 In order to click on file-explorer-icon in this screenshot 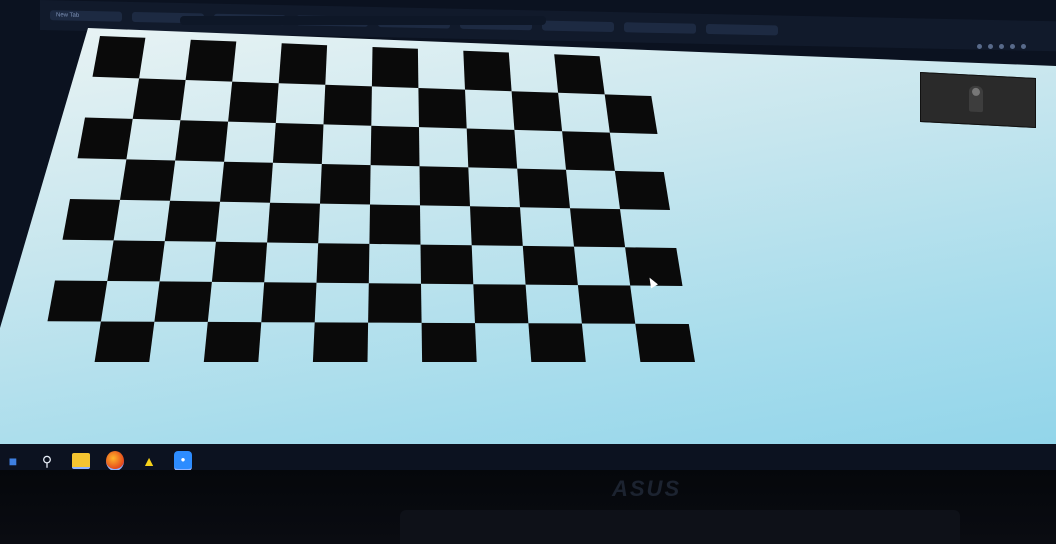, I will do `click(81, 461)`.